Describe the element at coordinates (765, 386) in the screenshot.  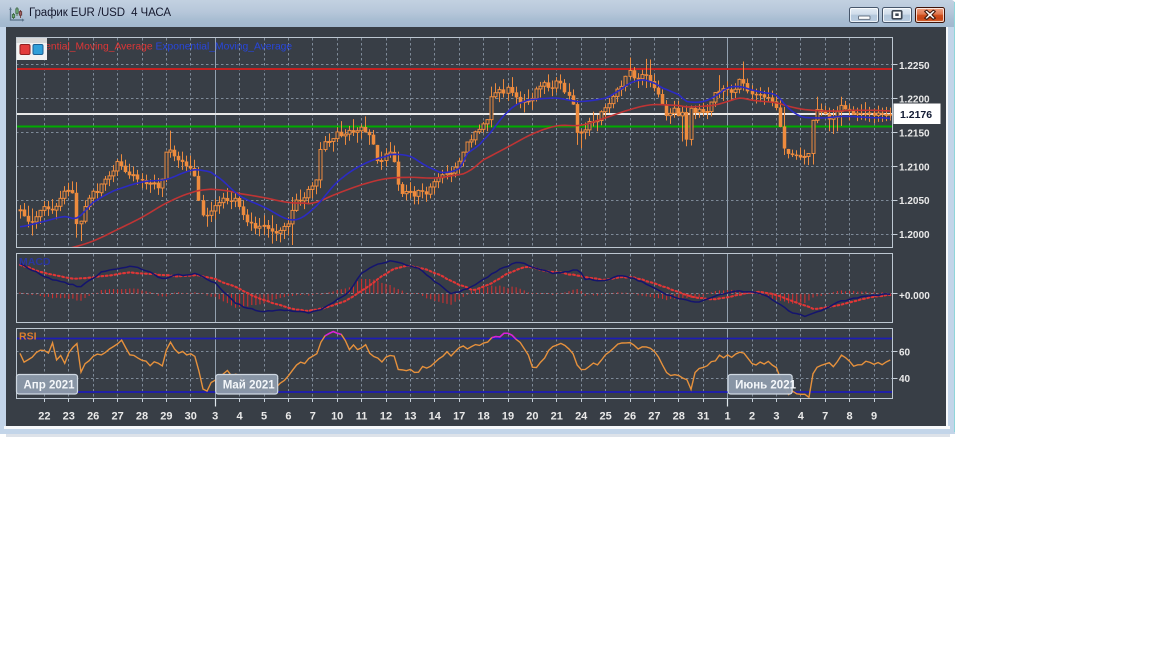
I see `svg-text: Июнь 2021` at that location.